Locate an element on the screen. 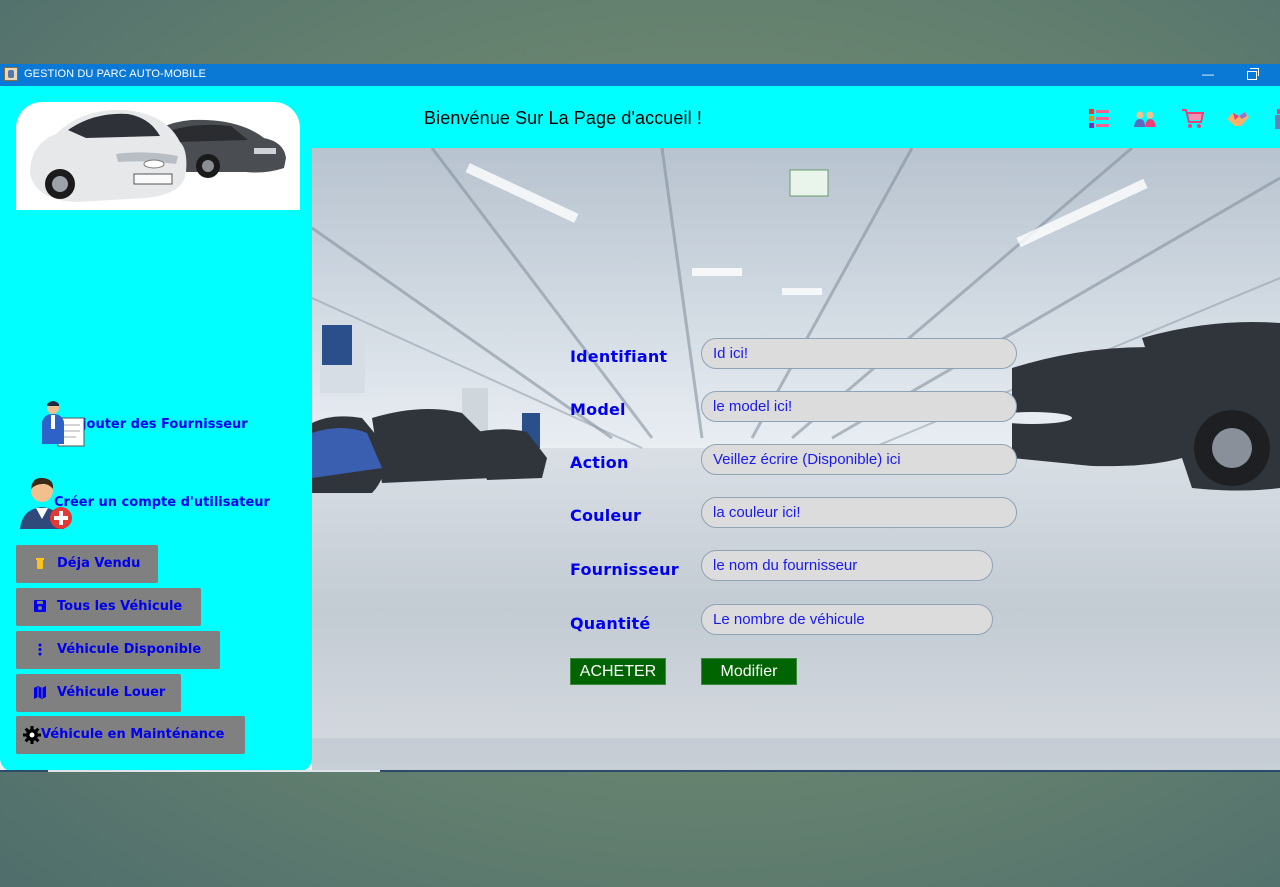 The height and width of the screenshot is (887, 1280). fournisseur-field is located at coordinates (847, 565).